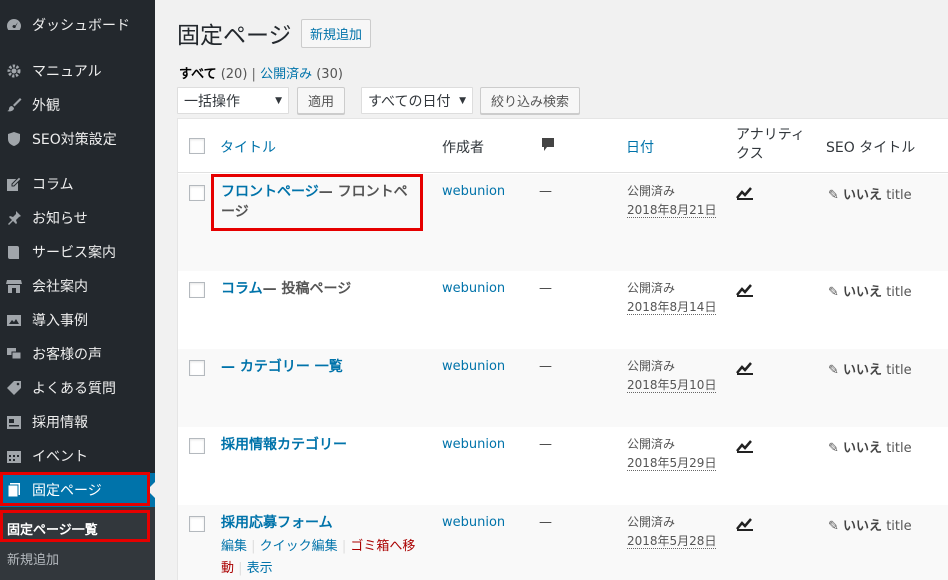 This screenshot has width=948, height=580. I want to click on sidebar-item-manual: マニュアル, so click(77, 71).